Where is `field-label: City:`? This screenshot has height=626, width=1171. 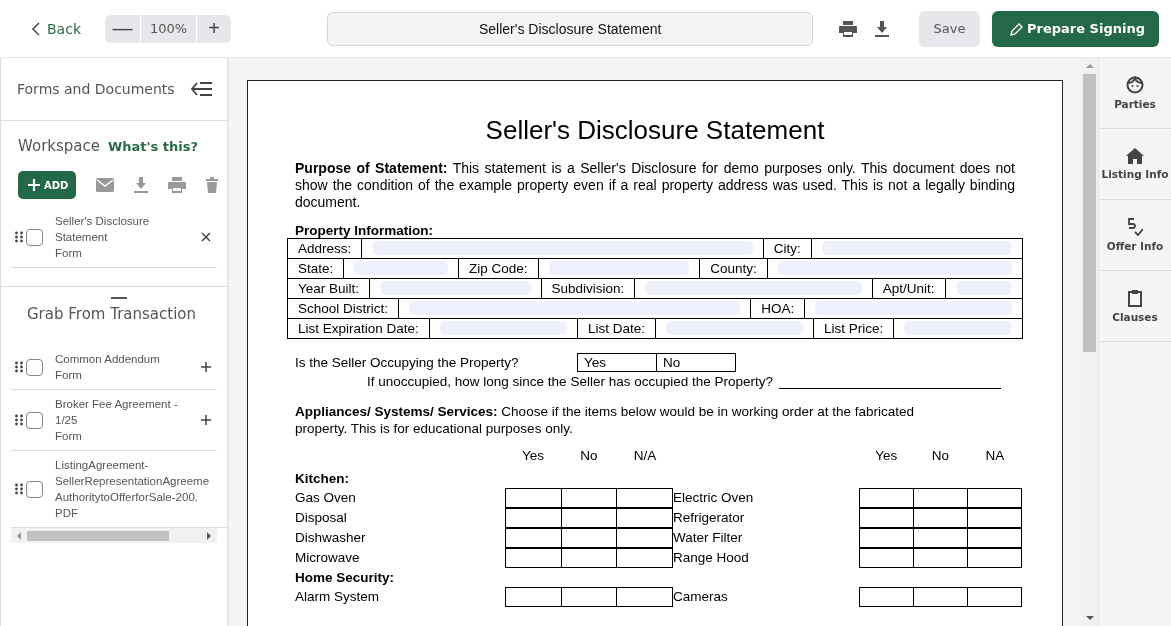
field-label: City: is located at coordinates (787, 248).